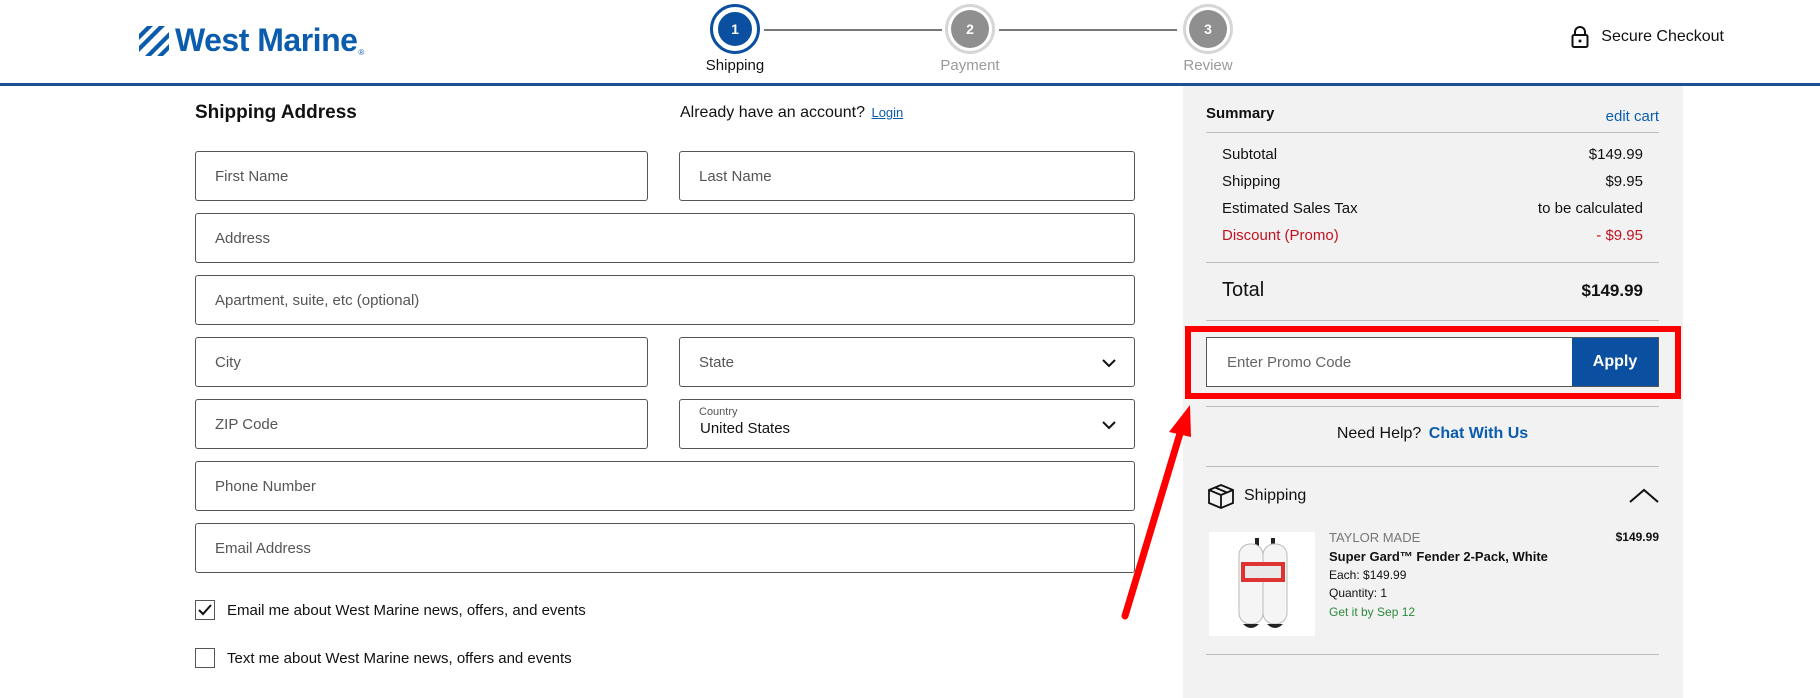  What do you see at coordinates (1478, 433) in the screenshot?
I see `chat-with-us-link: Chat With Us` at bounding box center [1478, 433].